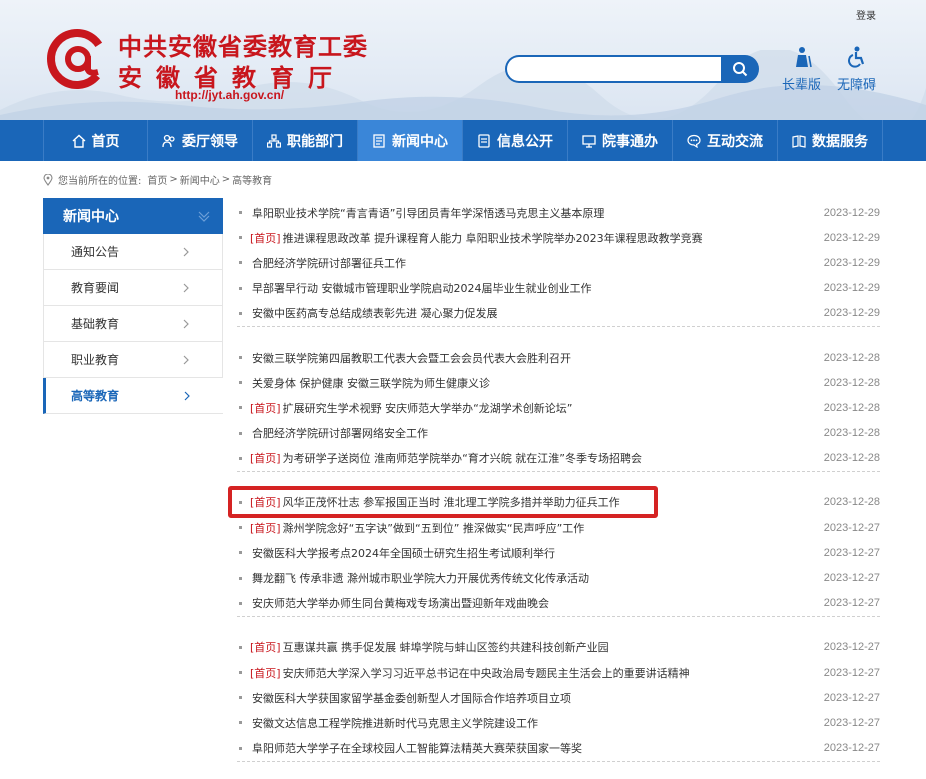  What do you see at coordinates (133, 396) in the screenshot?
I see `sidebar-item-higher-education: 高等教育` at bounding box center [133, 396].